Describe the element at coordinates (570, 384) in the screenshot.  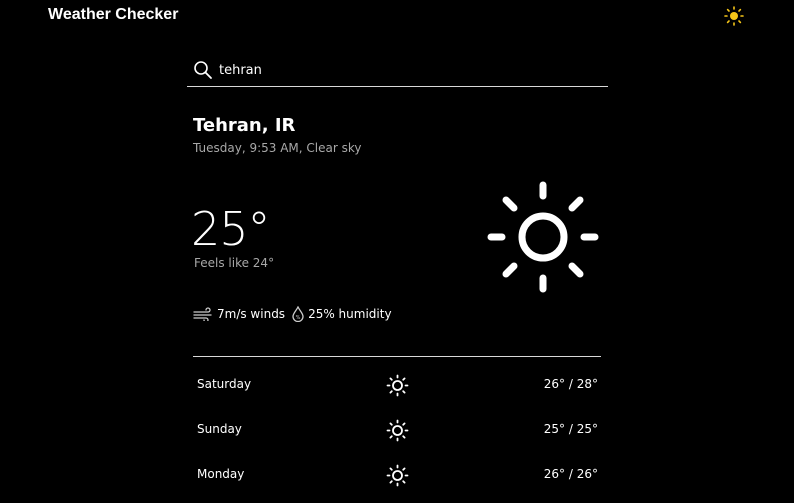
I see `forecast-temp-range: 26° / 28°` at that location.